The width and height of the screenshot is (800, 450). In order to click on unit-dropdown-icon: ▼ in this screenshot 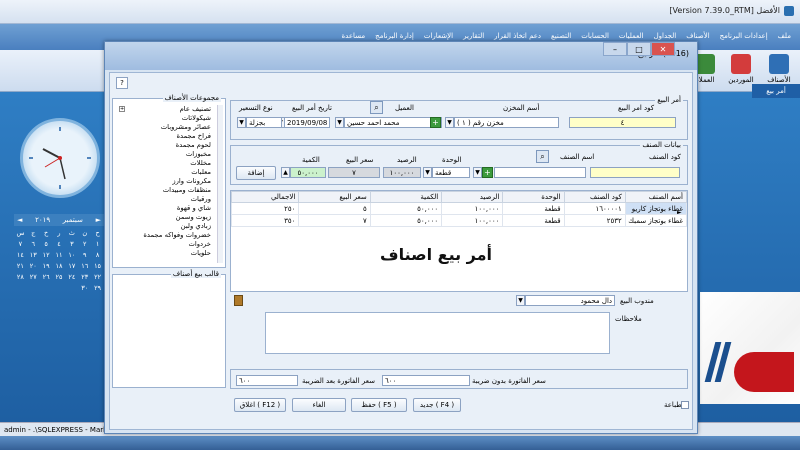, I will do `click(427, 172)`.